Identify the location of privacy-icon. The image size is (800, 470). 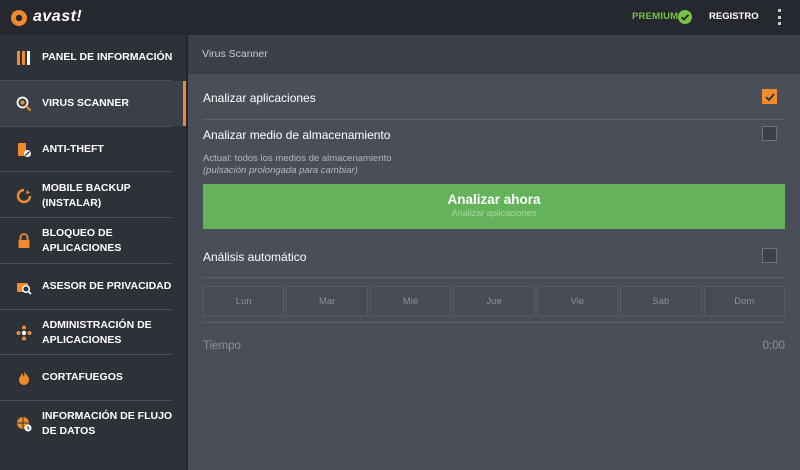
(24, 287).